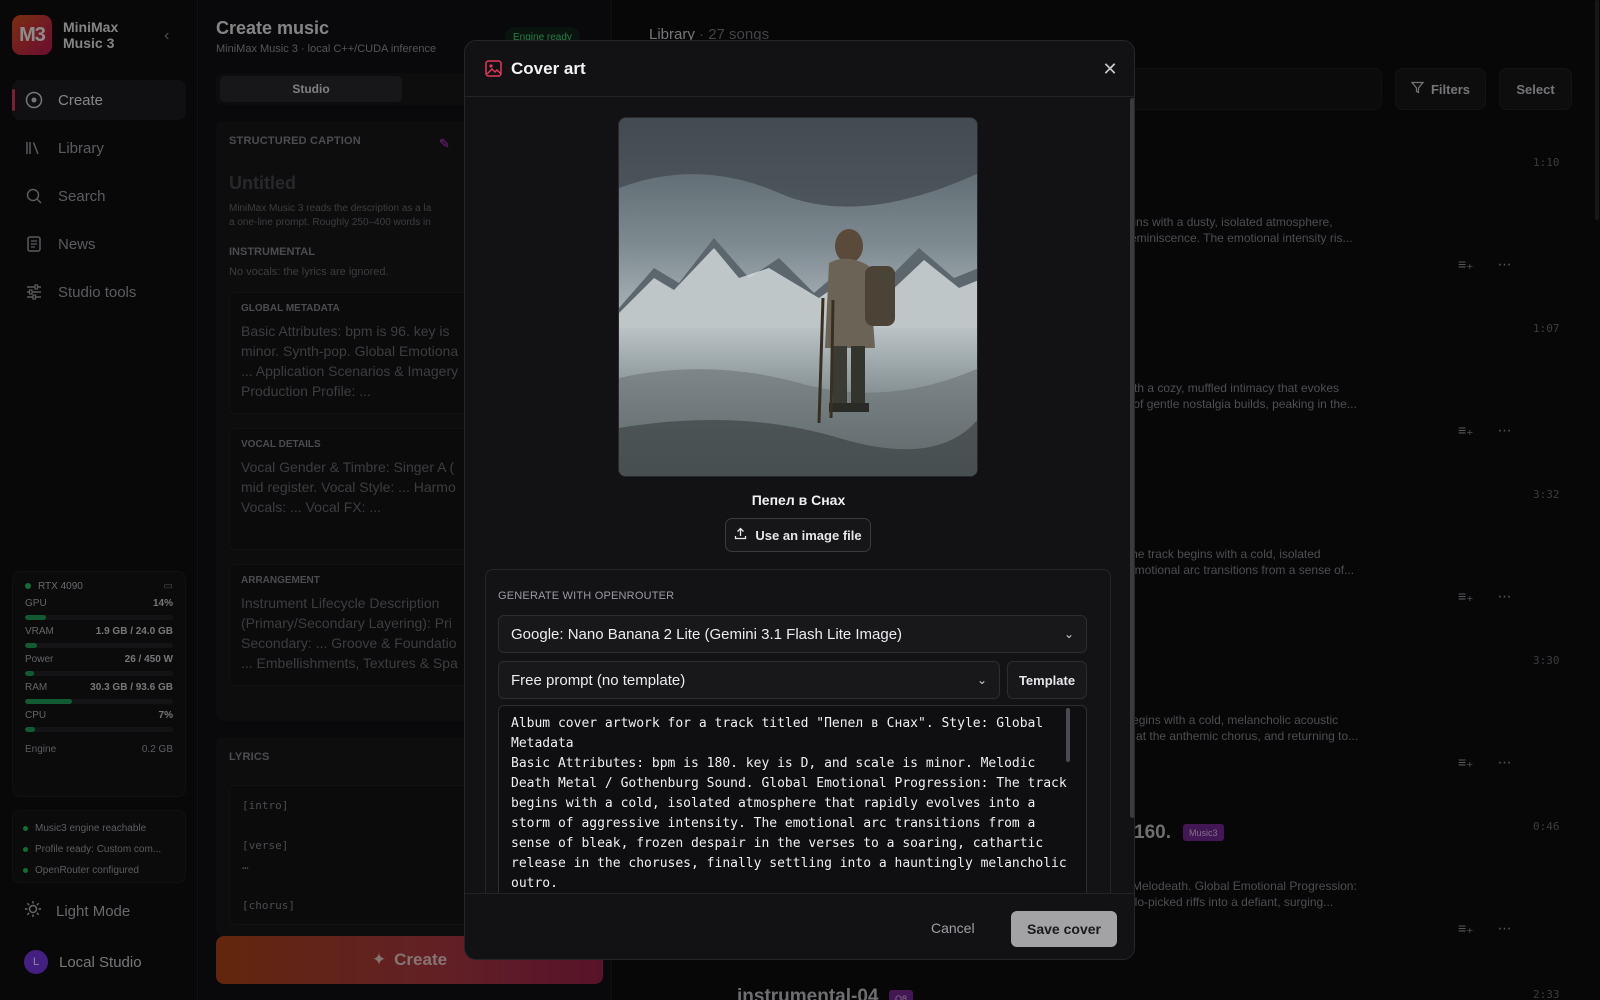 Image resolution: width=1600 pixels, height=1000 pixels. What do you see at coordinates (1047, 680) in the screenshot?
I see `template-button: Template` at bounding box center [1047, 680].